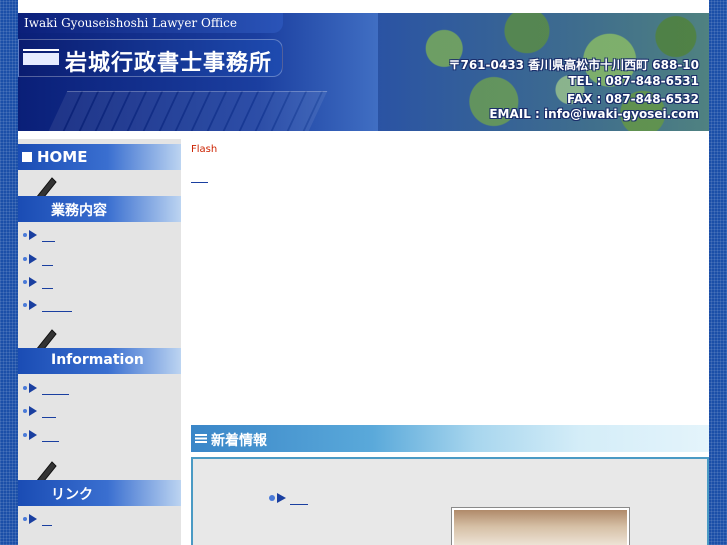 The width and height of the screenshot is (727, 545). What do you see at coordinates (199, 176) in the screenshot?
I see `flash-link` at bounding box center [199, 176].